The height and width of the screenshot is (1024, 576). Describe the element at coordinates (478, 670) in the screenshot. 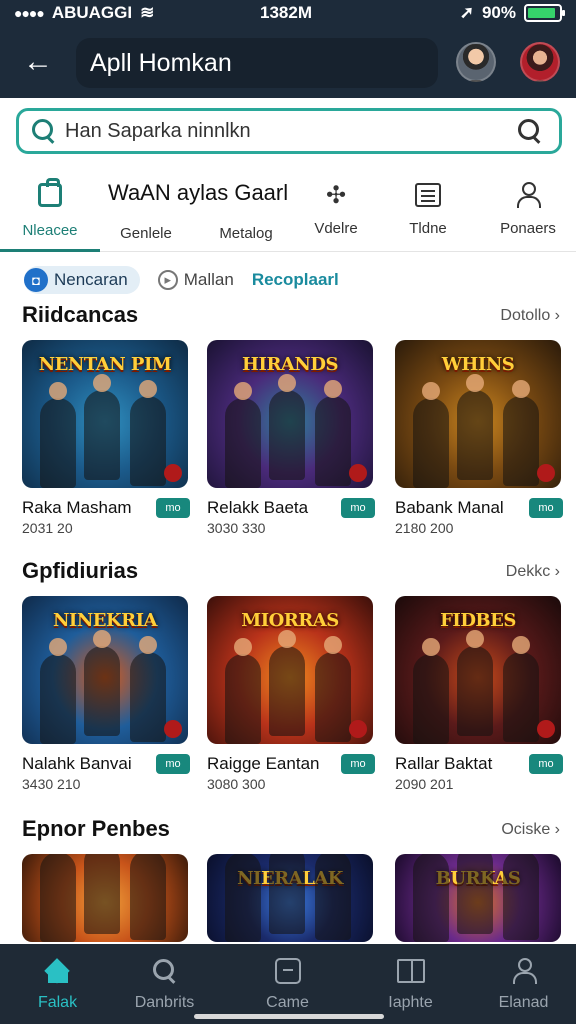

I see `game-thumbnail: FIDBES` at that location.